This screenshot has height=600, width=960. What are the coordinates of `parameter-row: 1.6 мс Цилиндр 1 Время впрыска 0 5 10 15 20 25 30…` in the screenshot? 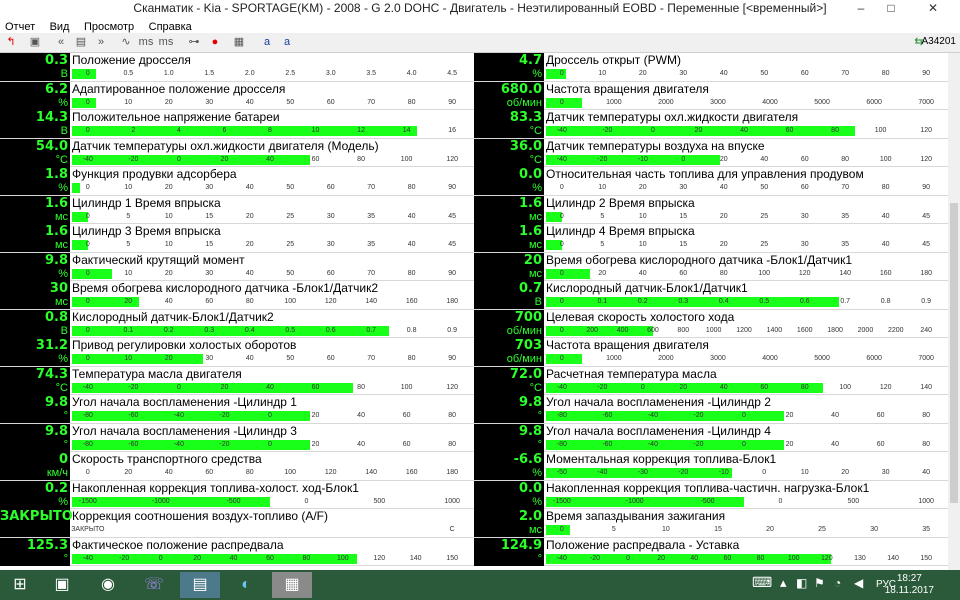 It's located at (237, 209).